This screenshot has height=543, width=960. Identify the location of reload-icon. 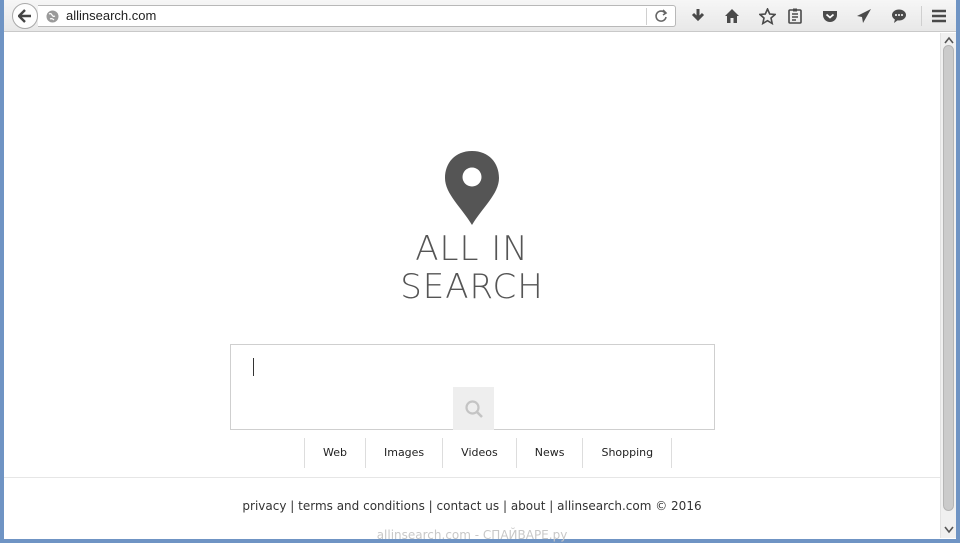
(661, 16).